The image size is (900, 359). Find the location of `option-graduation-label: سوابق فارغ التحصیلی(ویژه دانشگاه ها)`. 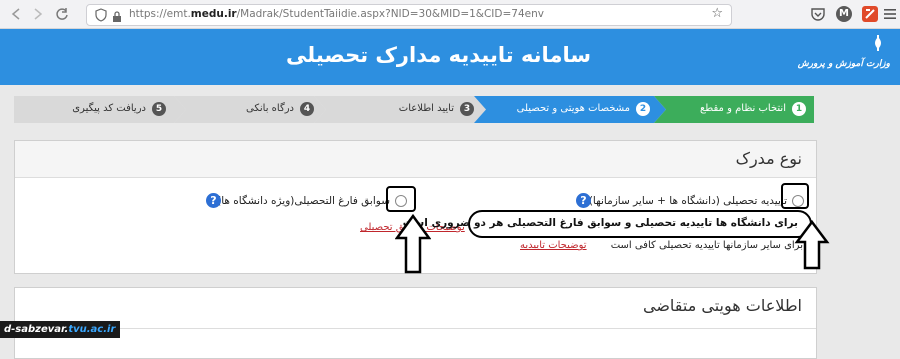

option-graduation-label: سوابق فارغ التحصیلی(ویژه دانشگاه ها) is located at coordinates (303, 201).